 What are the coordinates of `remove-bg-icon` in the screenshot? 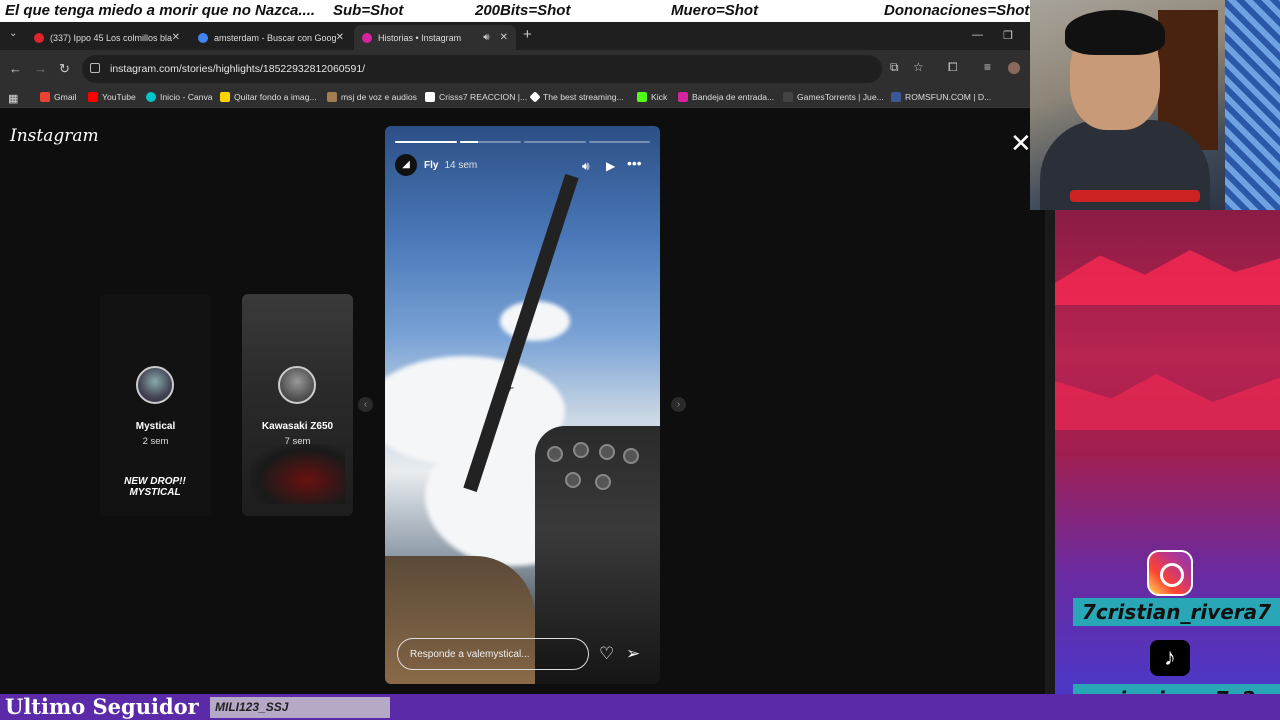 It's located at (225, 97).